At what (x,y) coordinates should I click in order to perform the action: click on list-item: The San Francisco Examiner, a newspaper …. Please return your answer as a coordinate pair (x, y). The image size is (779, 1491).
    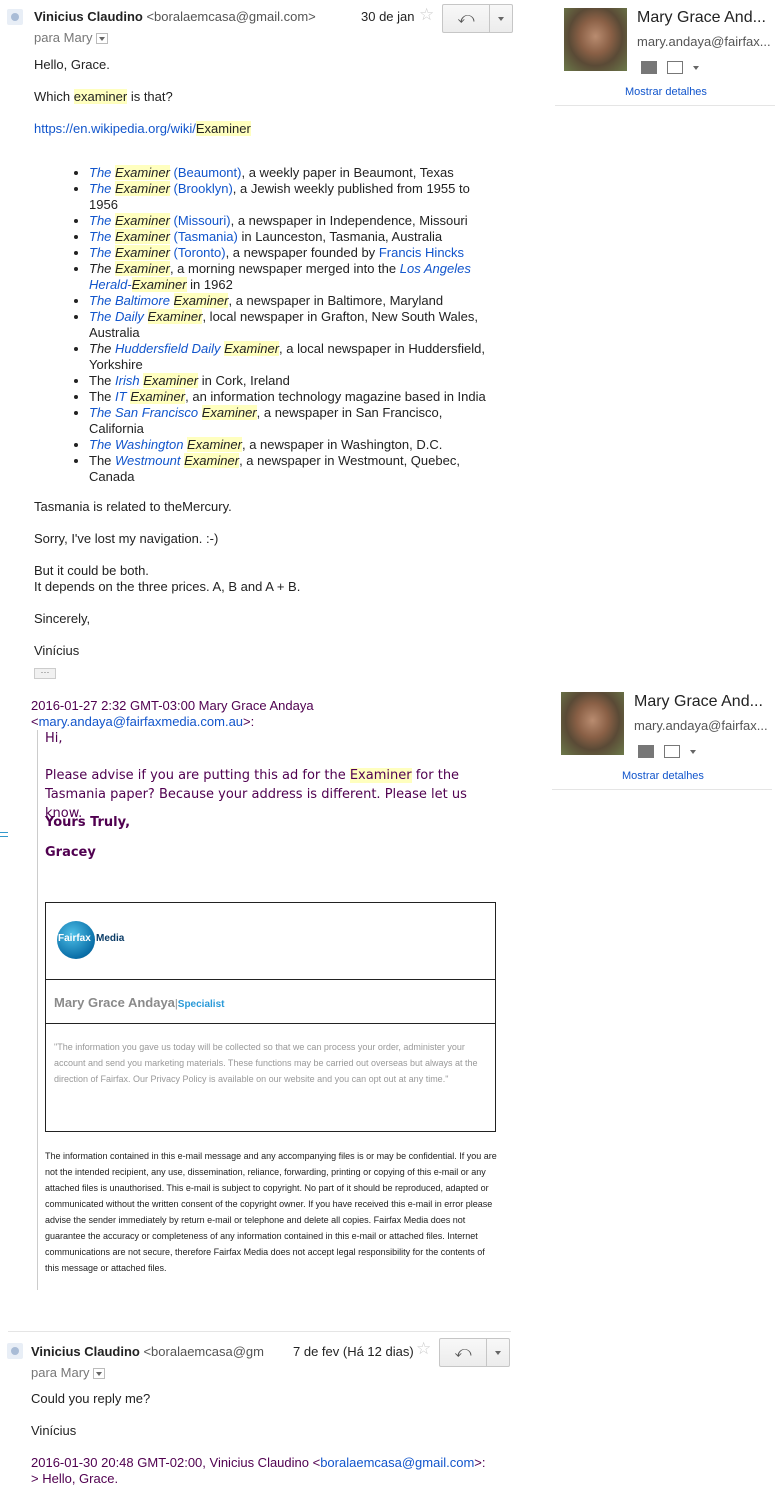
    Looking at the image, I should click on (288, 421).